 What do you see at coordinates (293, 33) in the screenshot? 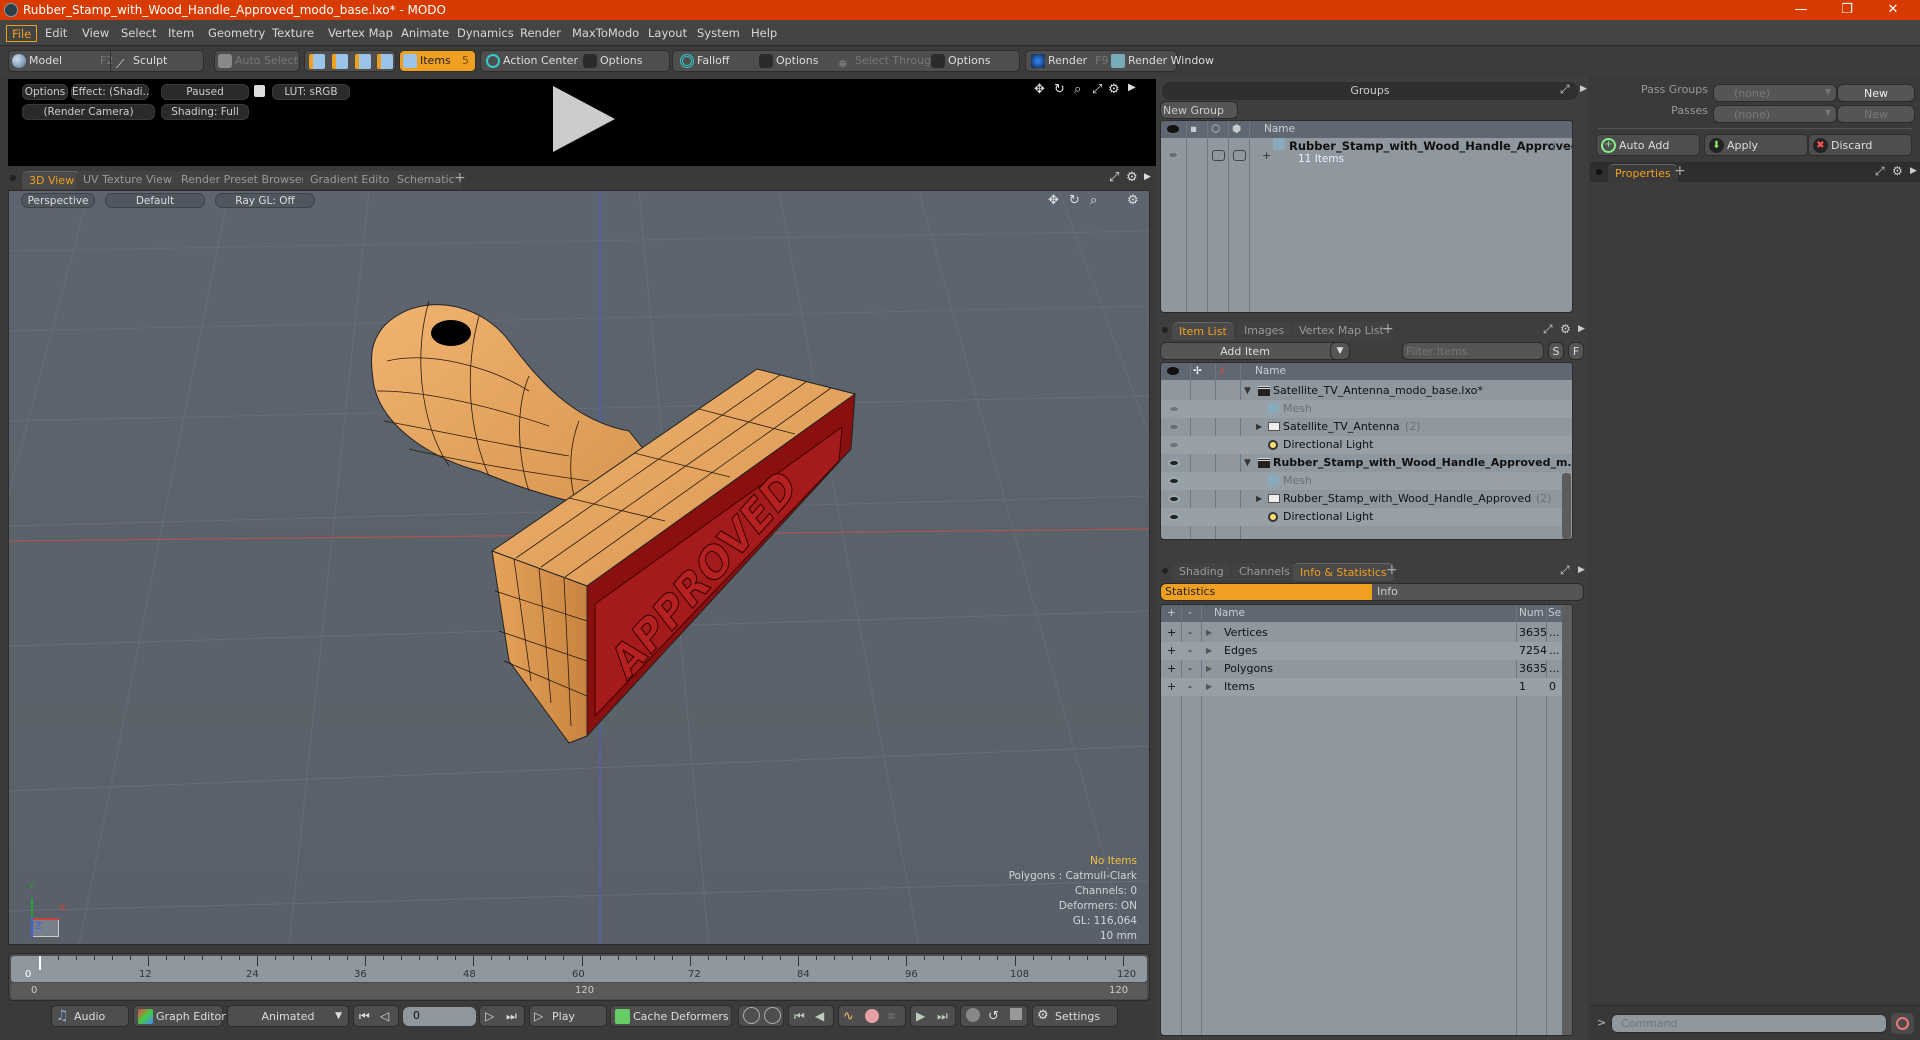
I see `menu-texture: Texture` at bounding box center [293, 33].